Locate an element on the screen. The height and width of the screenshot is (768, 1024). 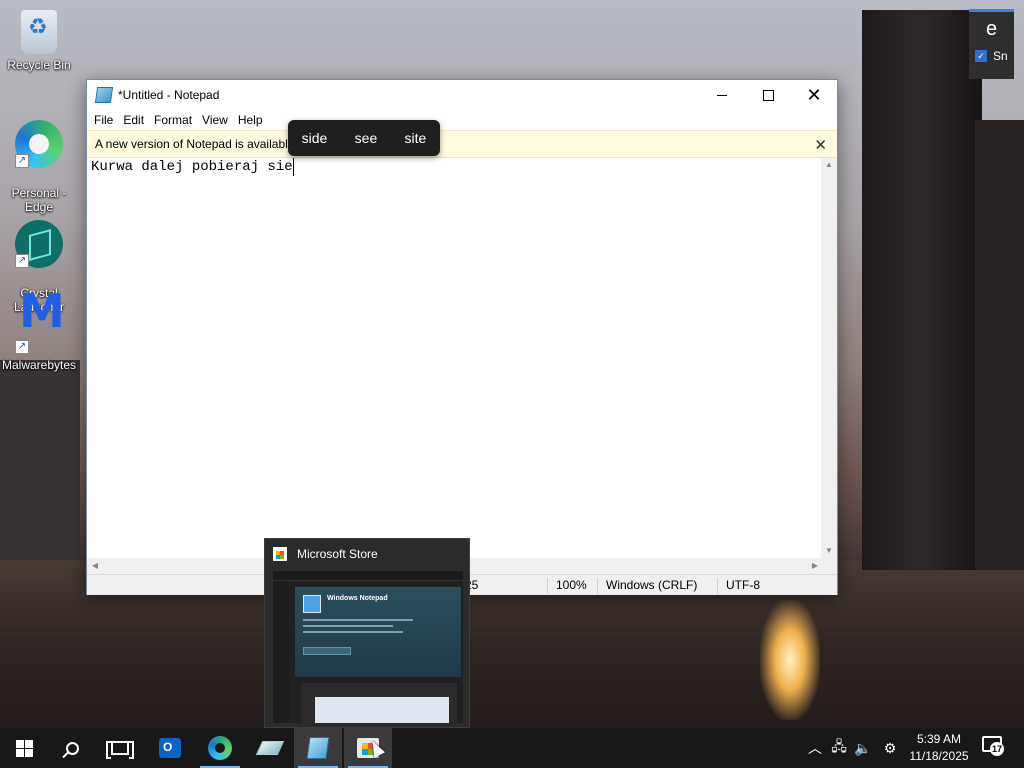
suggestion-item: see is located at coordinates (366, 138).